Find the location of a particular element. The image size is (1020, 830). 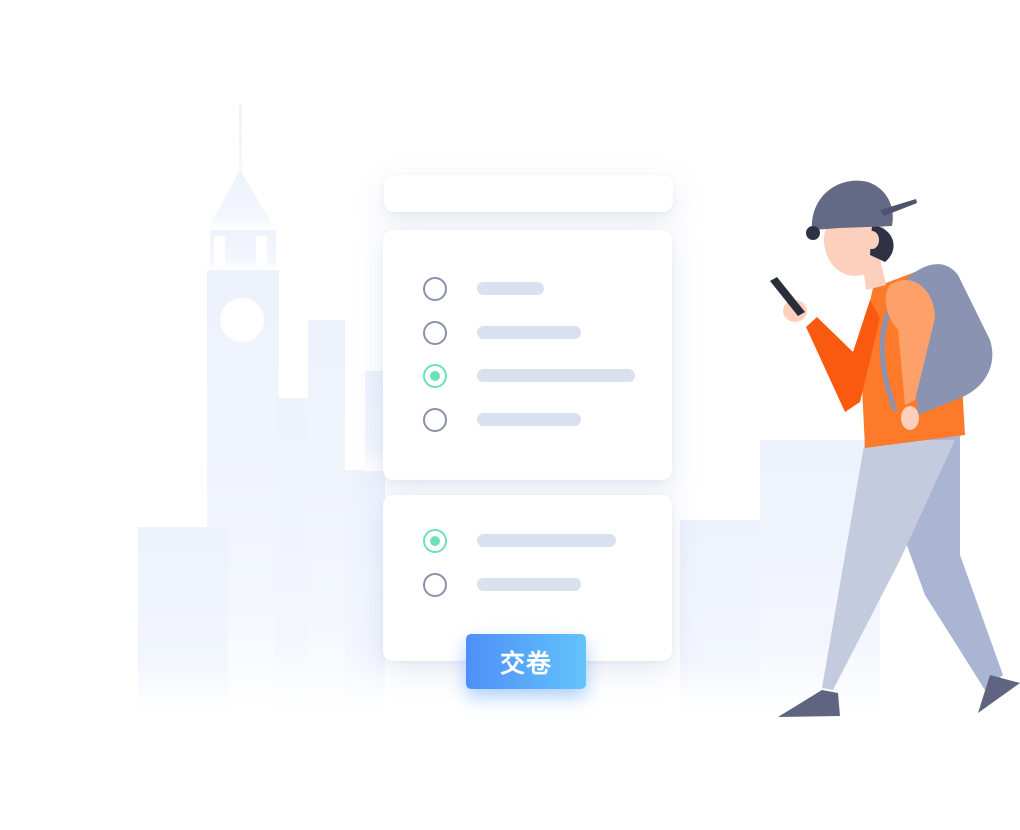

submit-button: 交卷 is located at coordinates (526, 661).